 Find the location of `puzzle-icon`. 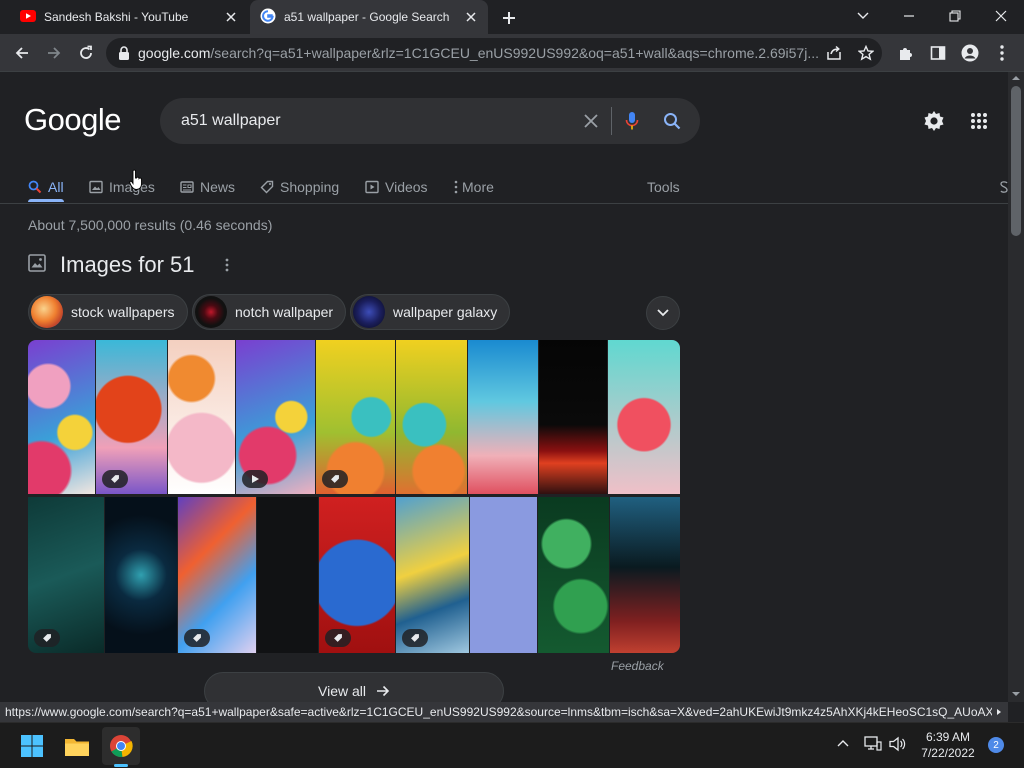

puzzle-icon is located at coordinates (906, 54).